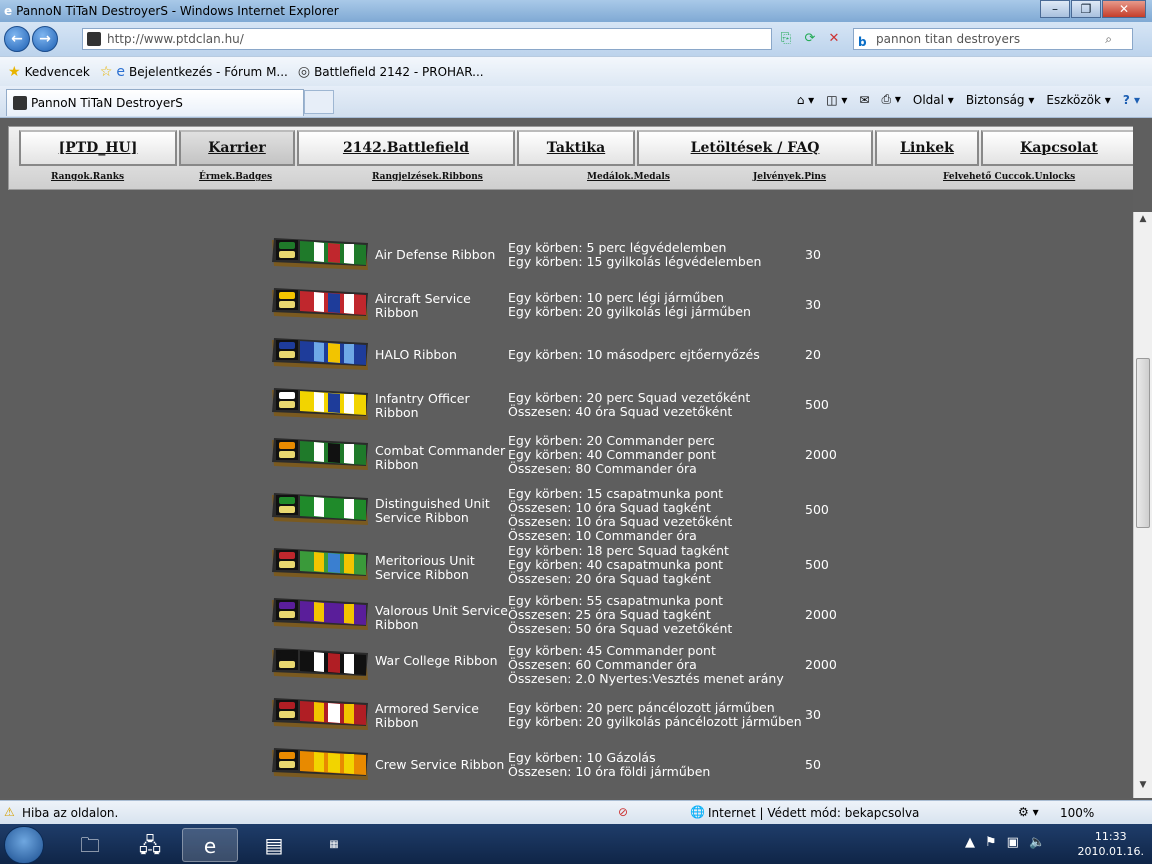 This screenshot has height=864, width=1152. I want to click on ribbon-name: Crew Service Ribbon, so click(440, 764).